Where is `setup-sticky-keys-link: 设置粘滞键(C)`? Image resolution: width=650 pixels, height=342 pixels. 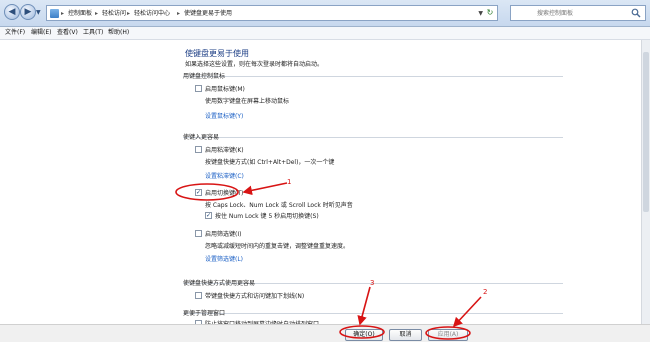 setup-sticky-keys-link: 设置粘滞键(C) is located at coordinates (224, 175).